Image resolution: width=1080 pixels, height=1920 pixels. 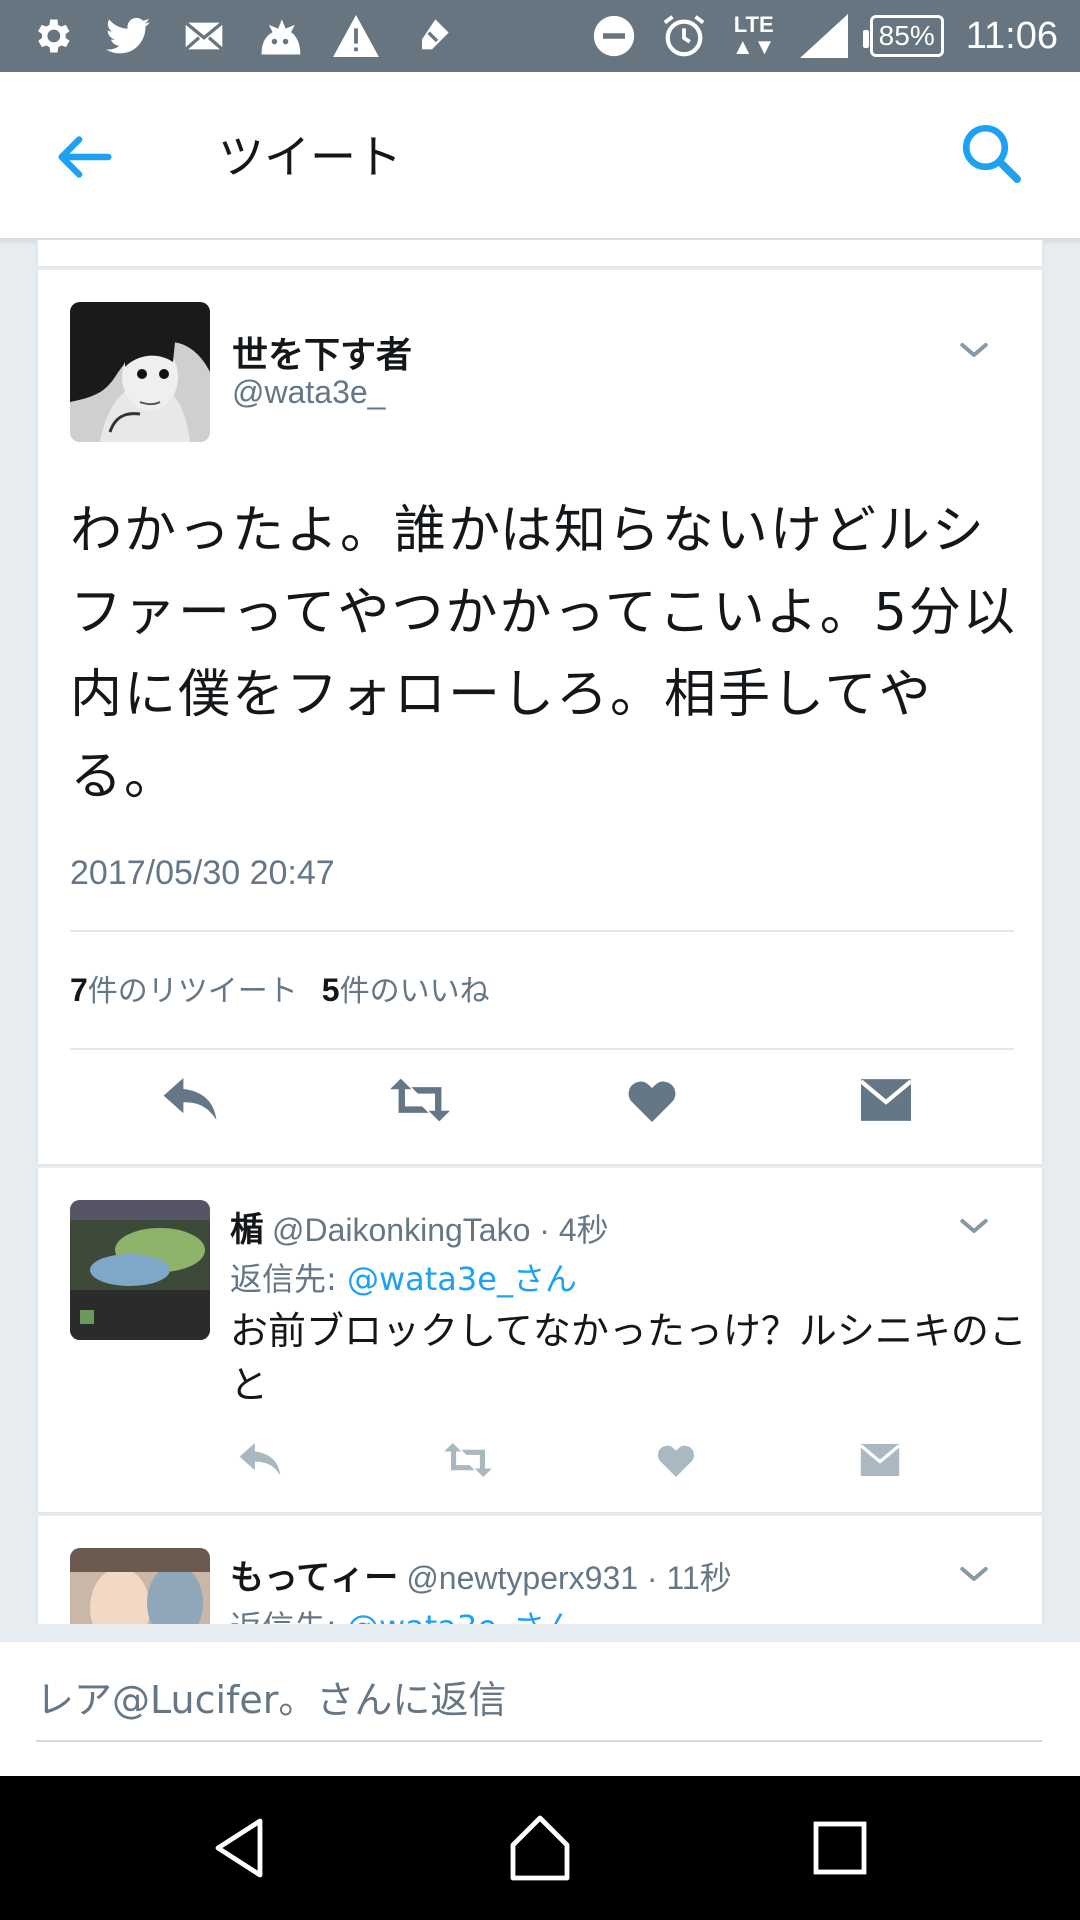 I want to click on reply-bar: レア@Lucifer。さんに返信, so click(x=540, y=1709).